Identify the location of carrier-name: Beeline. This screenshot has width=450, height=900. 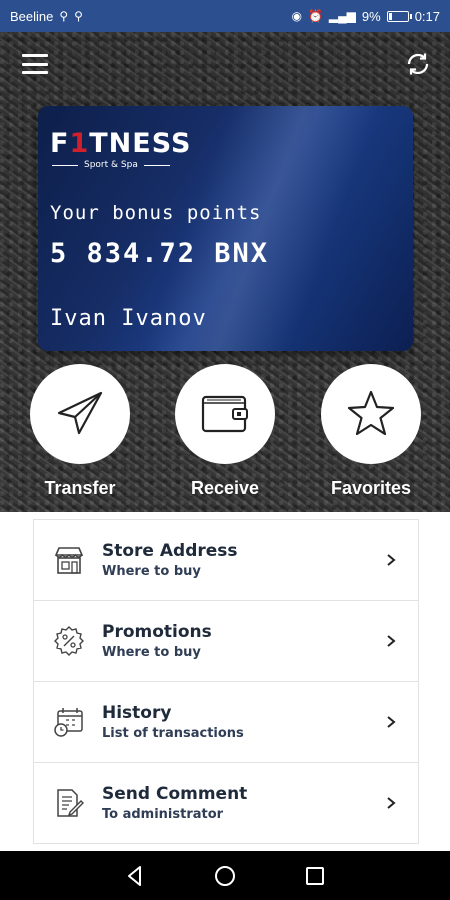
(32, 16).